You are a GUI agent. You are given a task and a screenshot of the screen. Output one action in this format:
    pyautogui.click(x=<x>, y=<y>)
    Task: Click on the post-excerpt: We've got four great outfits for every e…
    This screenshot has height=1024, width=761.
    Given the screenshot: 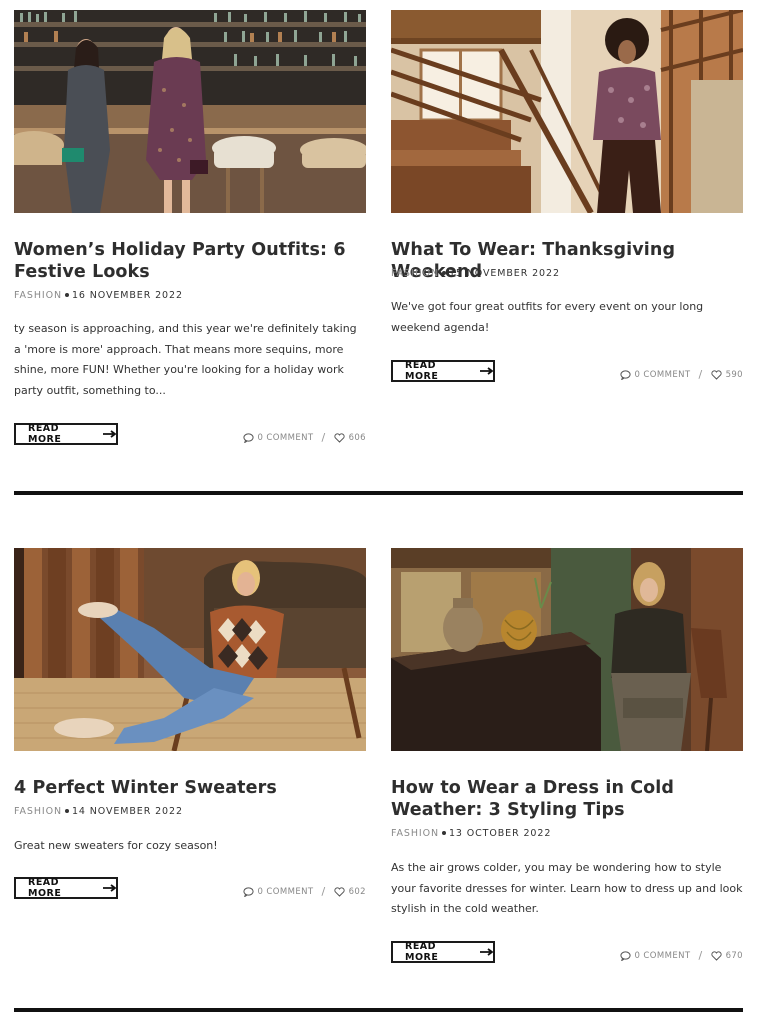 What is the action you would take?
    pyautogui.click(x=547, y=317)
    